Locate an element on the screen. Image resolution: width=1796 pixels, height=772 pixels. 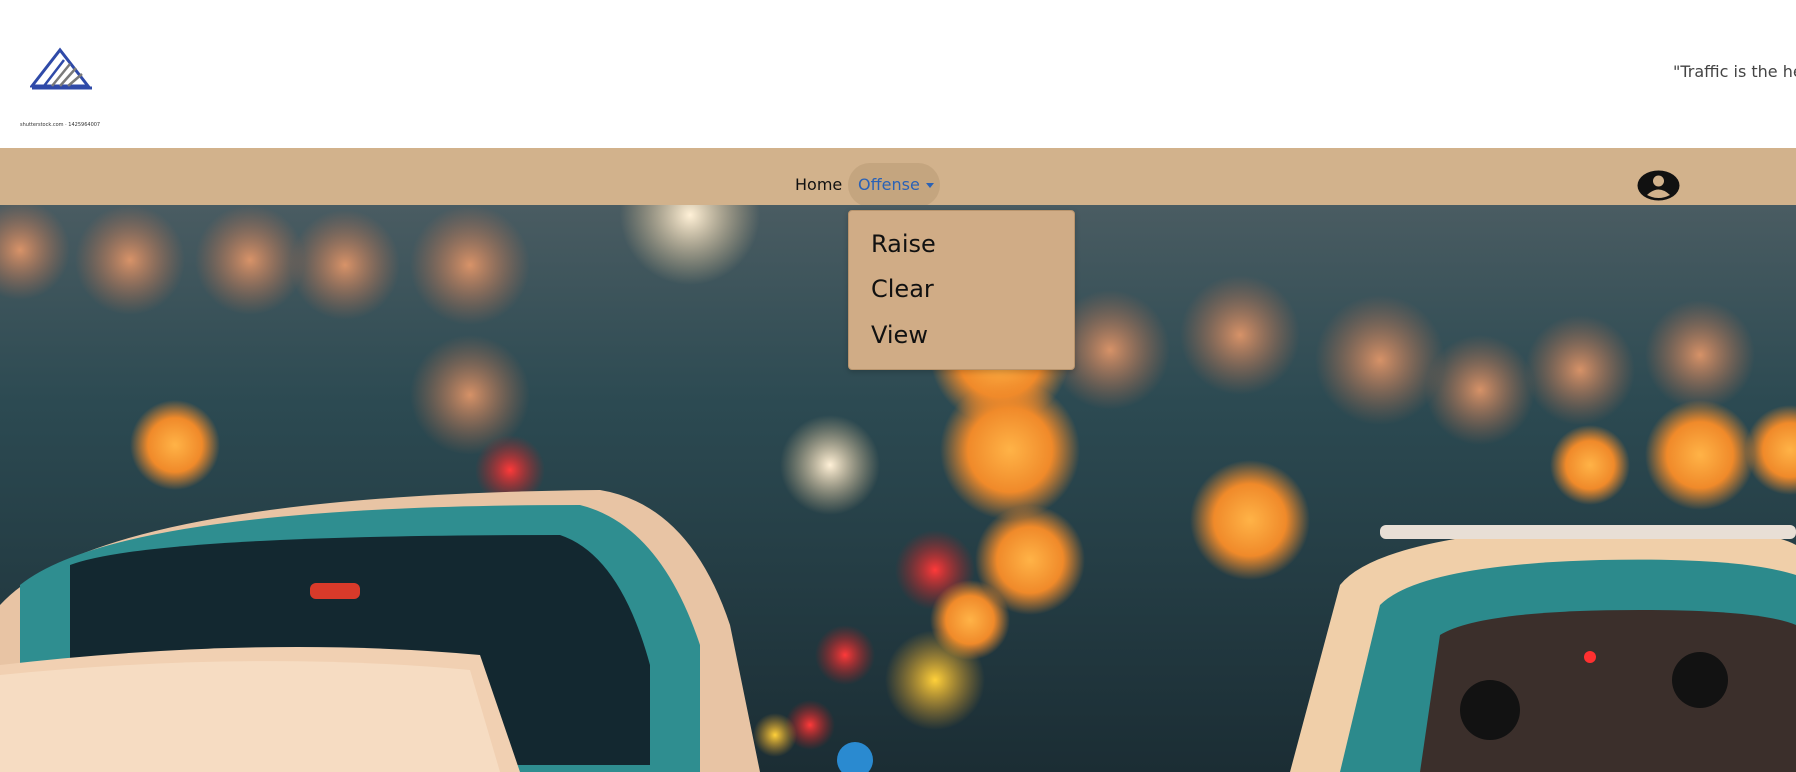
dropdown-item-raise: Raise is located at coordinates (903, 244).